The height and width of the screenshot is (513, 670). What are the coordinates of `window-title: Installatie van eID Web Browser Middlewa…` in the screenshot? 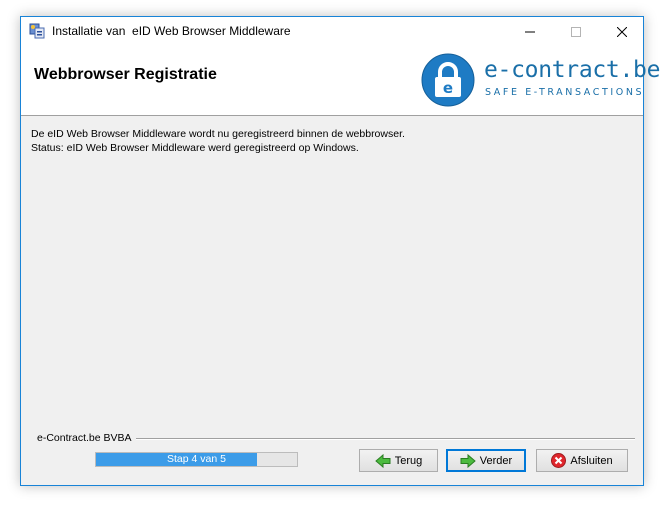 It's located at (171, 31).